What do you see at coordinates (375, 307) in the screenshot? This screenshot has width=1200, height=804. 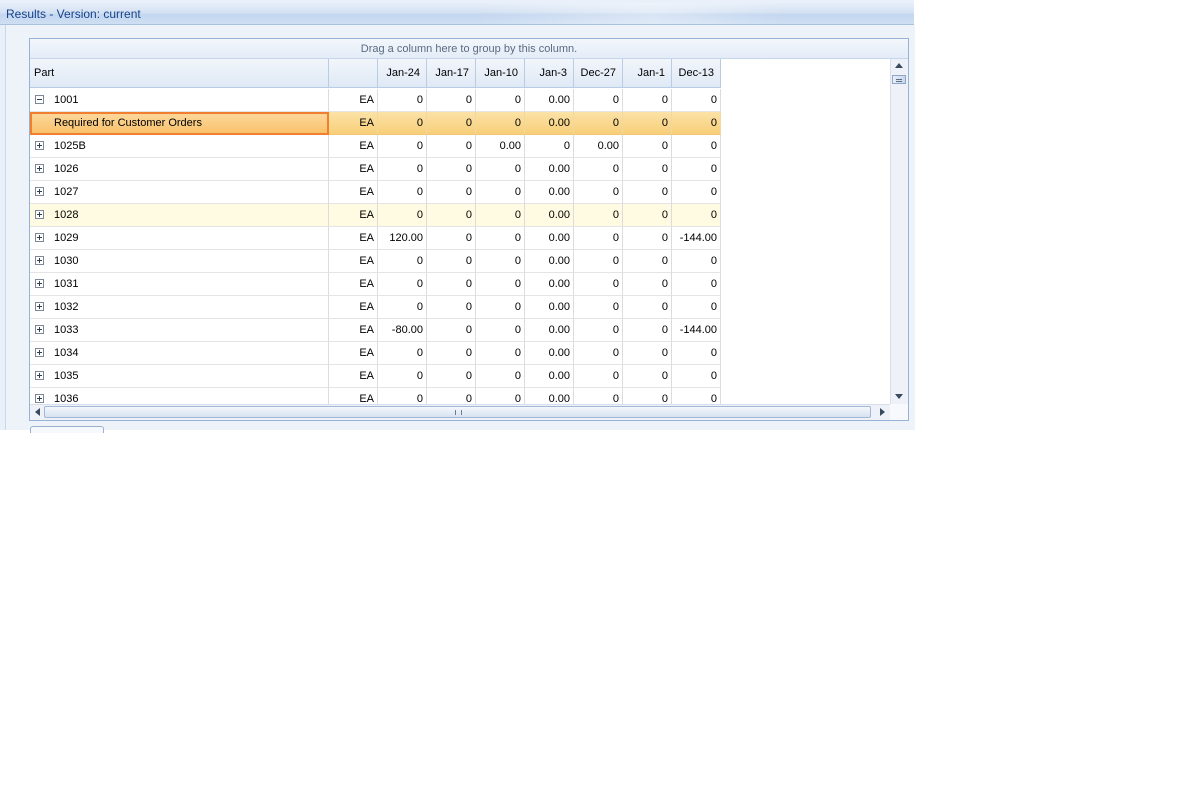 I see `table-row: 1032 EA 0 0 0 0.00 0 0 0` at bounding box center [375, 307].